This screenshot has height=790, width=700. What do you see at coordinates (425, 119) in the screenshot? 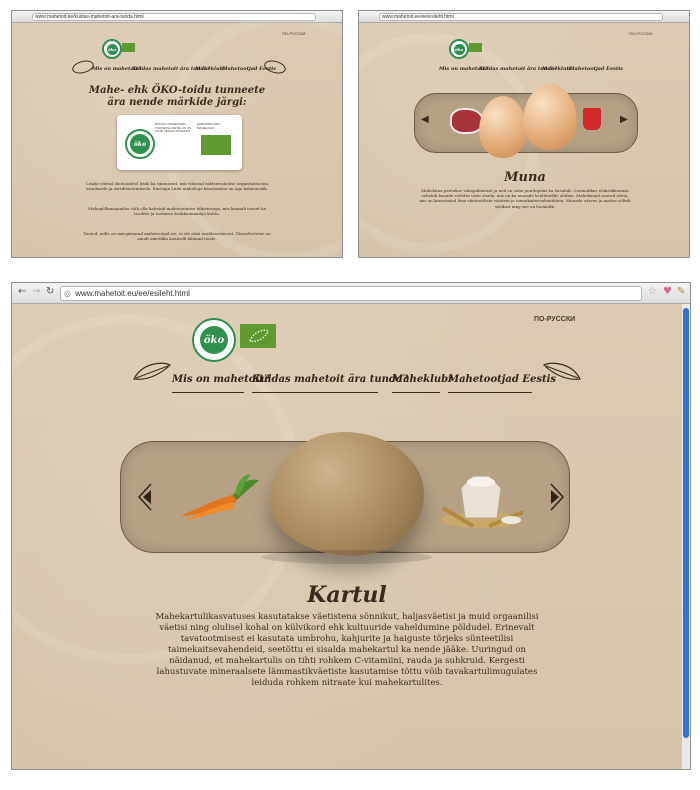
I see `carousel-prev-arrow-icon: ◀` at bounding box center [425, 119].